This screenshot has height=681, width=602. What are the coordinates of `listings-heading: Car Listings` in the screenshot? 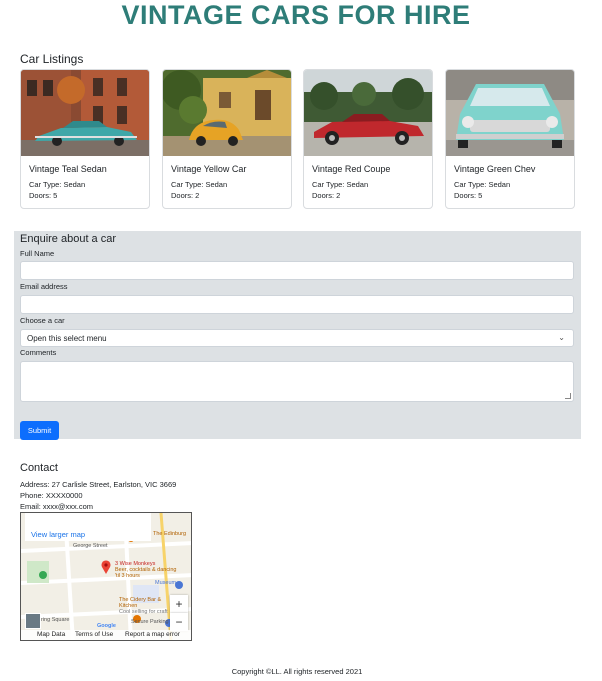 It's located at (52, 59).